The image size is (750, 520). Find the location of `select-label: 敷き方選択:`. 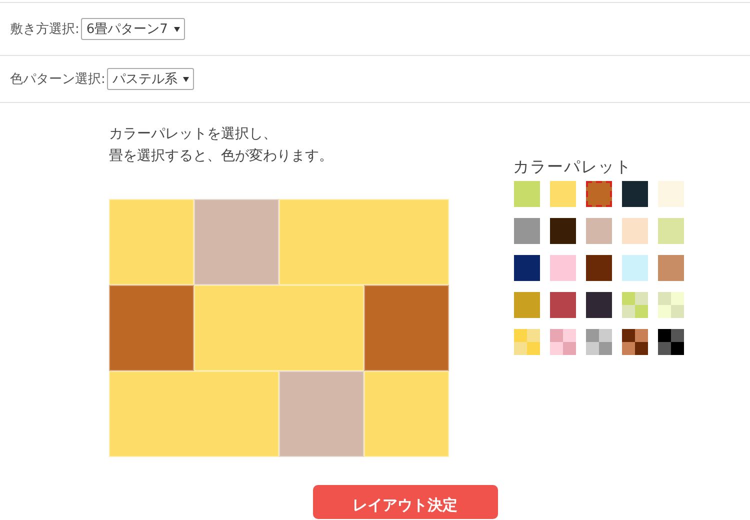

select-label: 敷き方選択: is located at coordinates (45, 29).